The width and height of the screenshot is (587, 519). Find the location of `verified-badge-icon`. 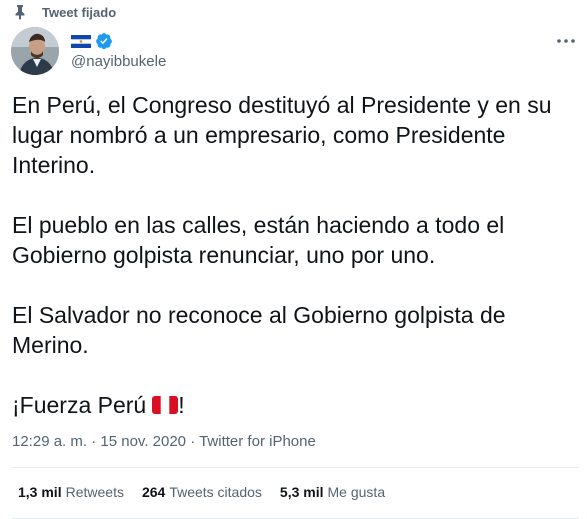

verified-badge-icon is located at coordinates (104, 41).